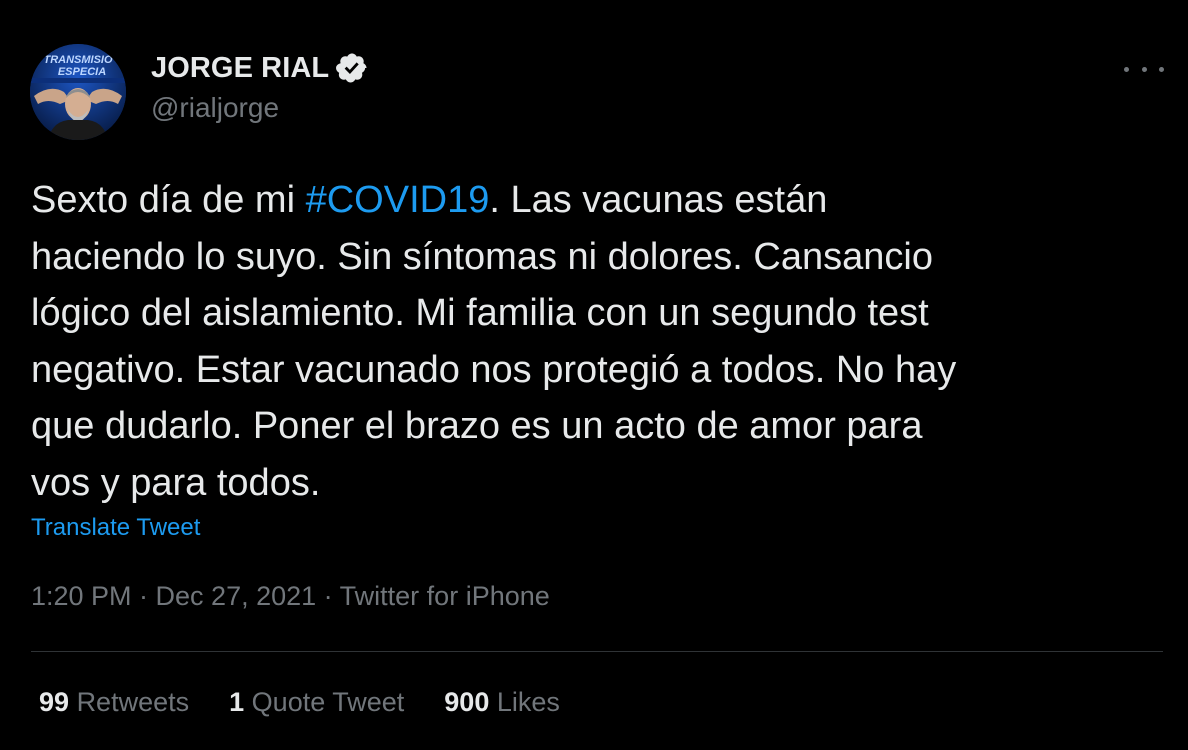  I want to click on author-display-name: JORGE RIAL, so click(240, 68).